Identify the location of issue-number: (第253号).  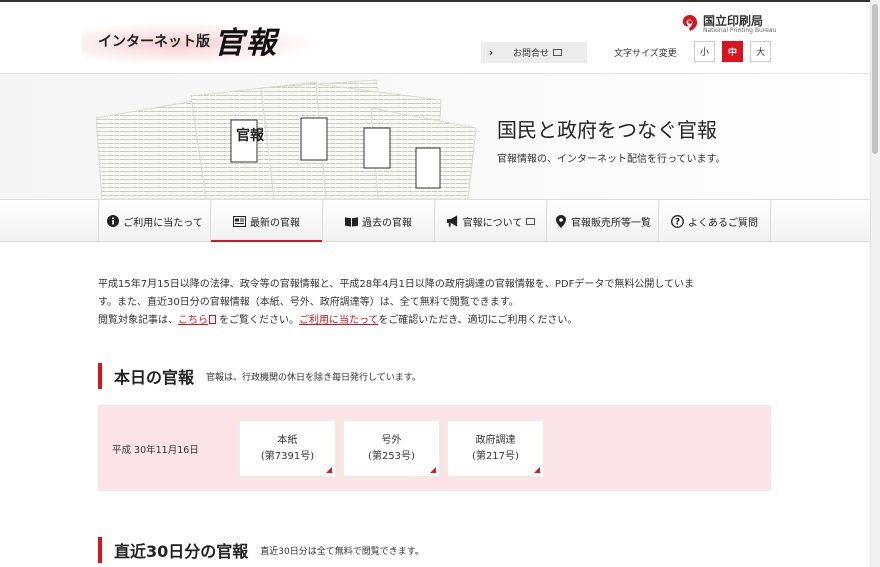
(391, 456).